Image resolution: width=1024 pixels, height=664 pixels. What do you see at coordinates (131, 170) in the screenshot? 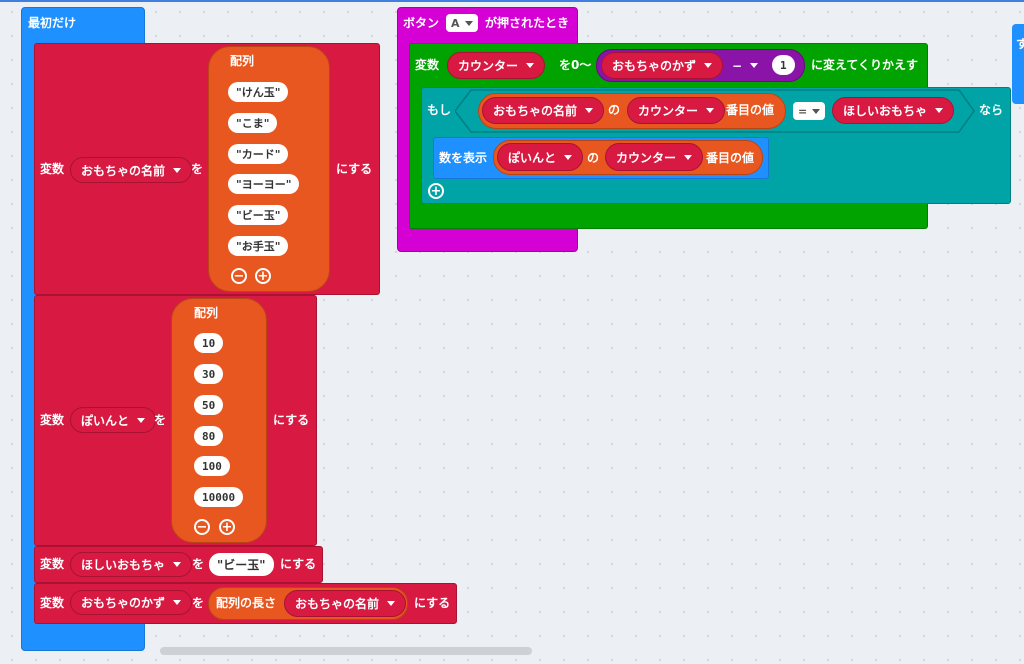
I see `toy-names-variable-dropdown: おもちゃの名前` at bounding box center [131, 170].